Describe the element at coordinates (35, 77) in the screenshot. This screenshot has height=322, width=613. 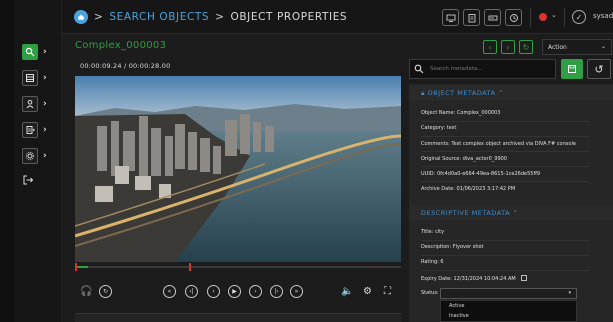
I see `sidebar-item-storage: ›` at that location.